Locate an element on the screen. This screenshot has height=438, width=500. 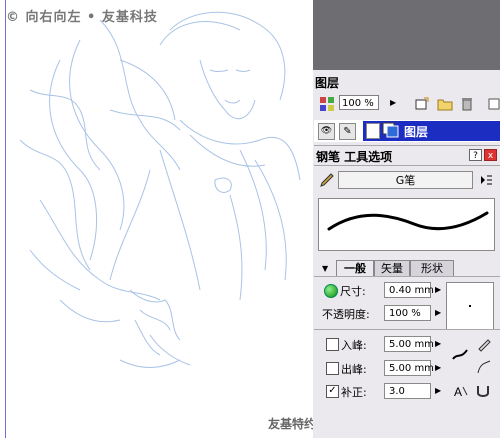
close-button: x is located at coordinates (490, 155).